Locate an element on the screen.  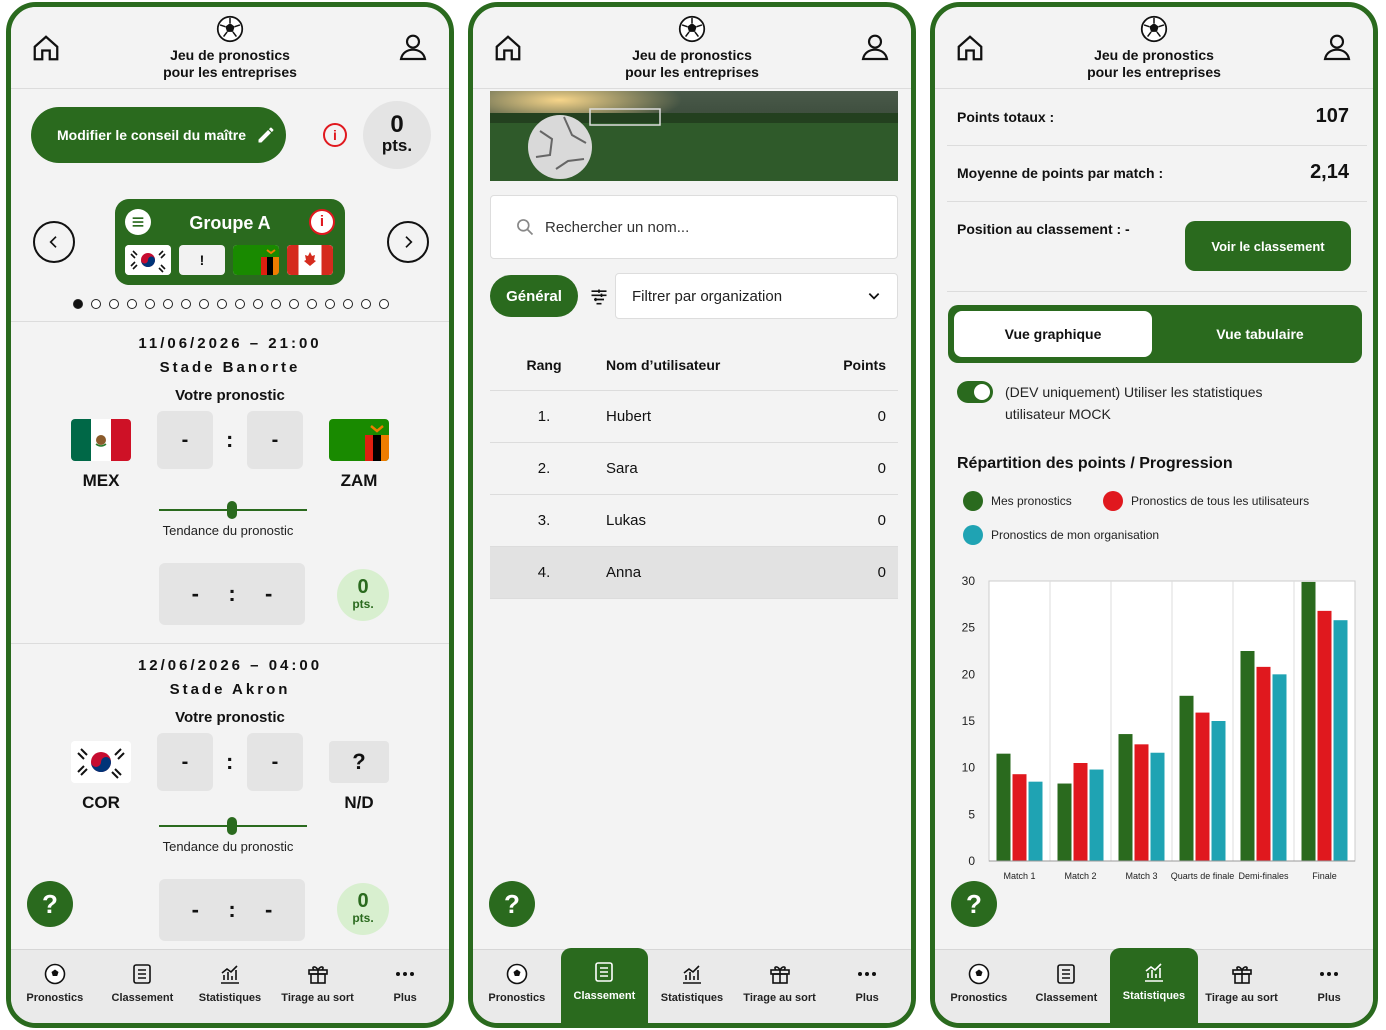
tab-graphique: Vue graphique is located at coordinates (1053, 334).